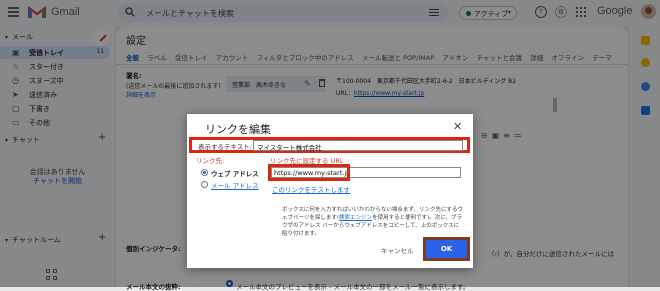 This screenshot has width=660, height=291. Describe the element at coordinates (358, 146) in the screenshot. I see `display-text-input: マイスタート株式会社` at that location.